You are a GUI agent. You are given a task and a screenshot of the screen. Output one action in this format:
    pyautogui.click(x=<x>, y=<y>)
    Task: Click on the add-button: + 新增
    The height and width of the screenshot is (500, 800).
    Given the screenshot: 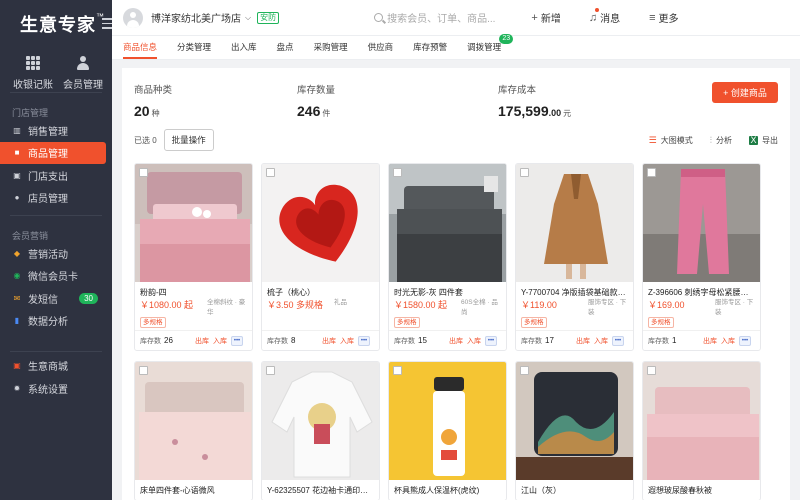 What is the action you would take?
    pyautogui.click(x=545, y=18)
    